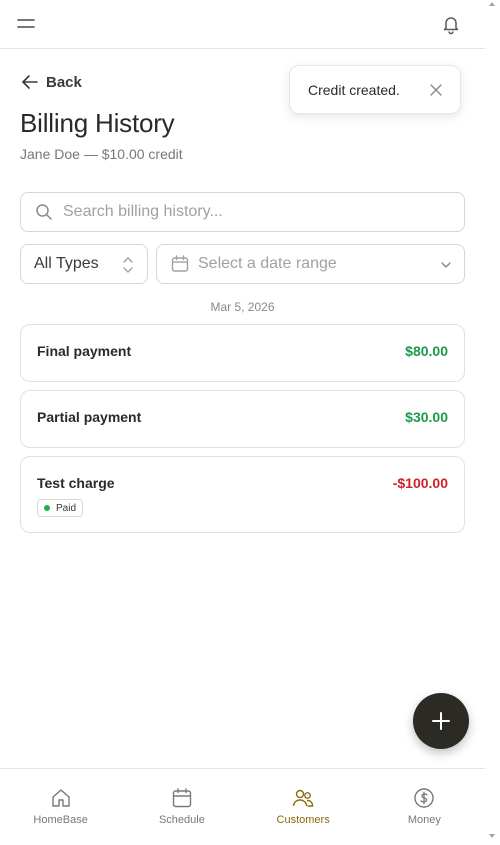 The image size is (500, 845). I want to click on scroll-down-arrow, so click(492, 836).